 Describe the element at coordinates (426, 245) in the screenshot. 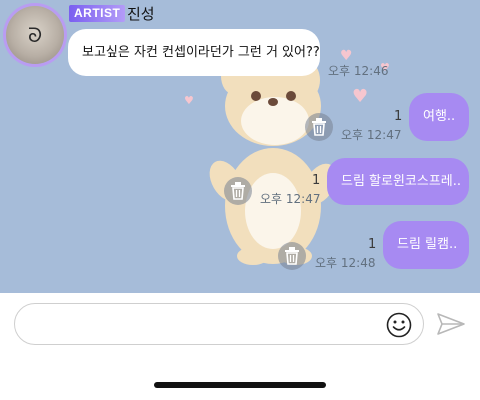

I see `outgoing-message-bubble: 드림 릴캠..` at that location.